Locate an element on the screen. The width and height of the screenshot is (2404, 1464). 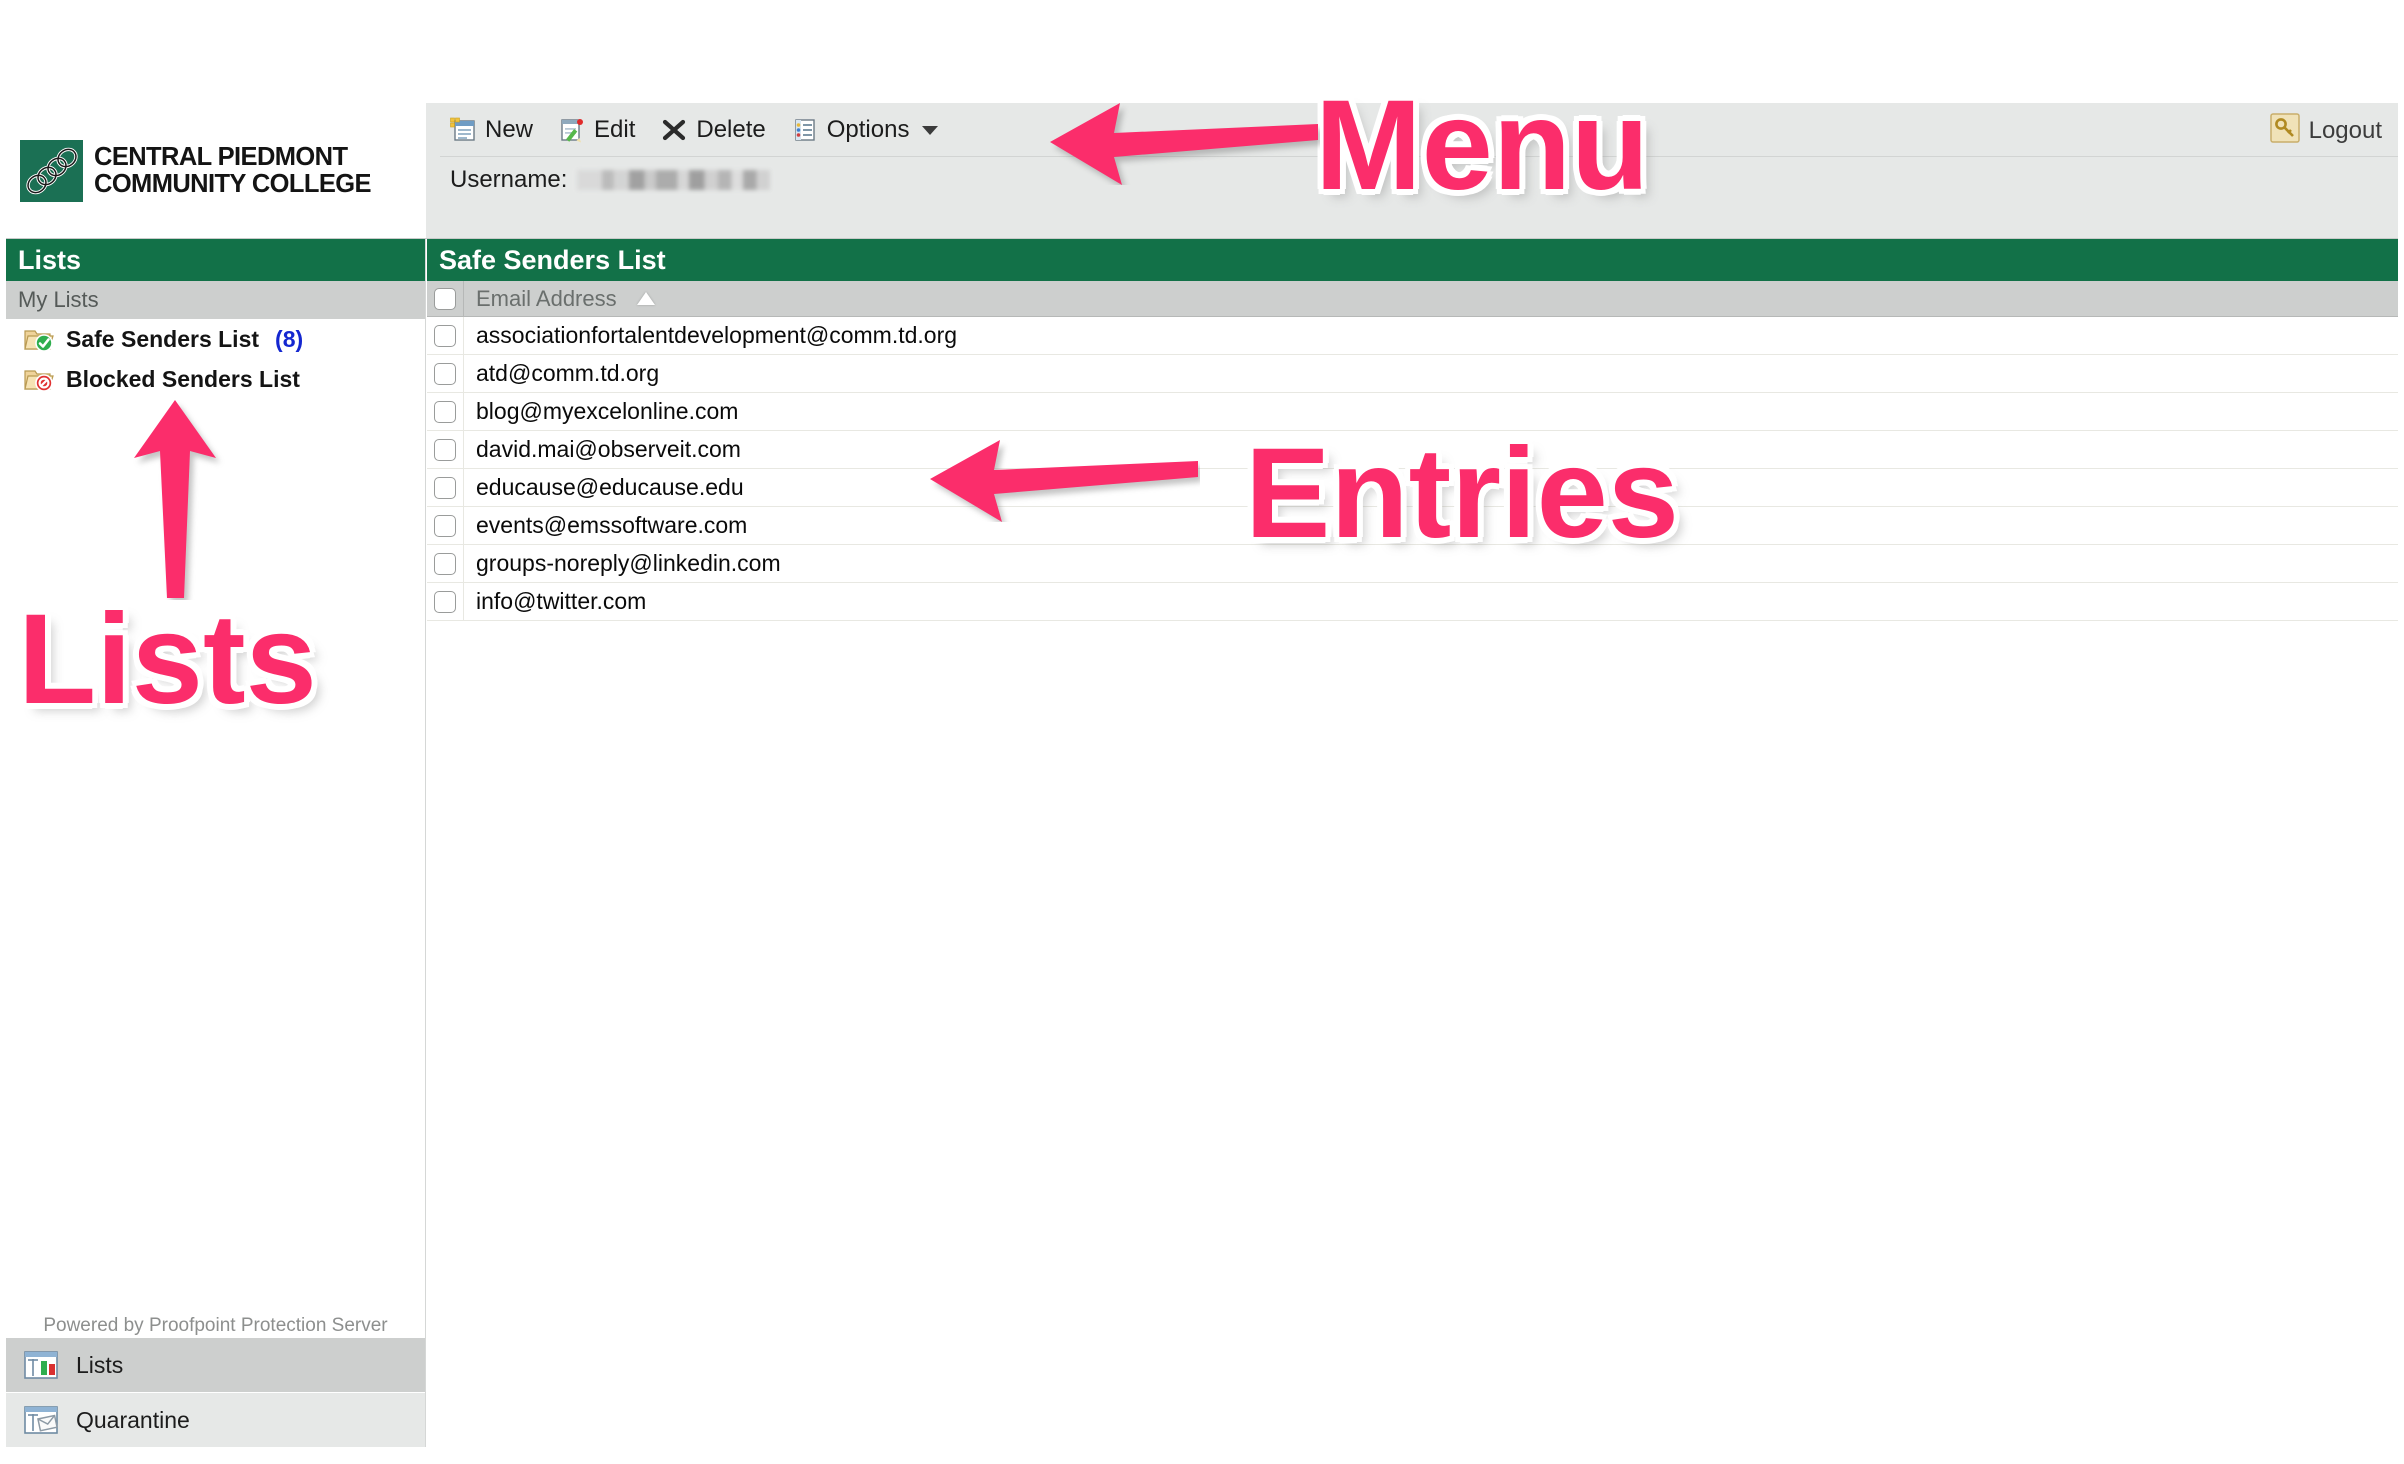
row-email-cell: educause@educause.edu is located at coordinates (1430, 487).